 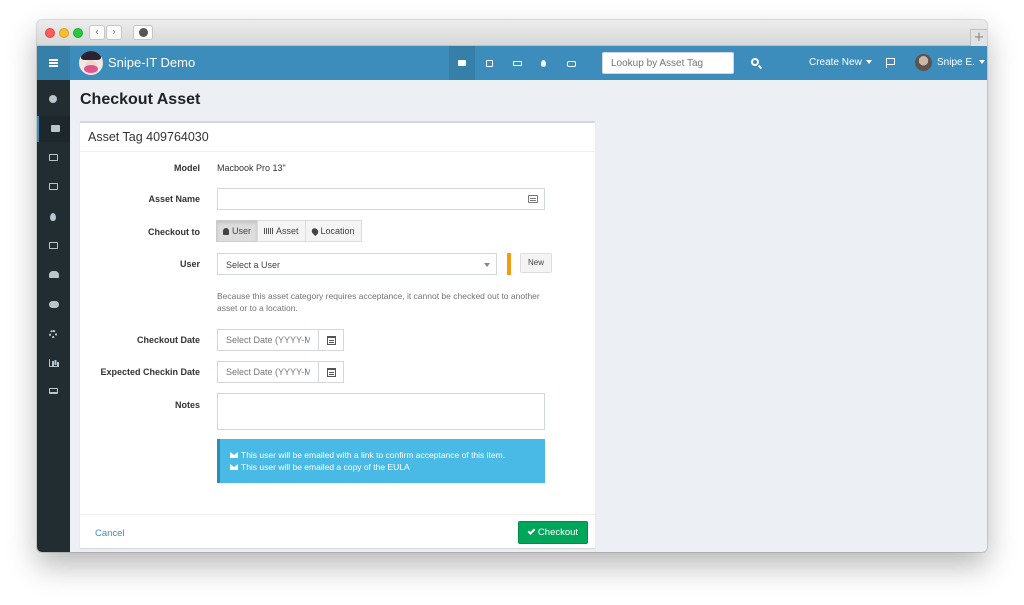 I want to click on bar-chart-icon, so click(x=53, y=363).